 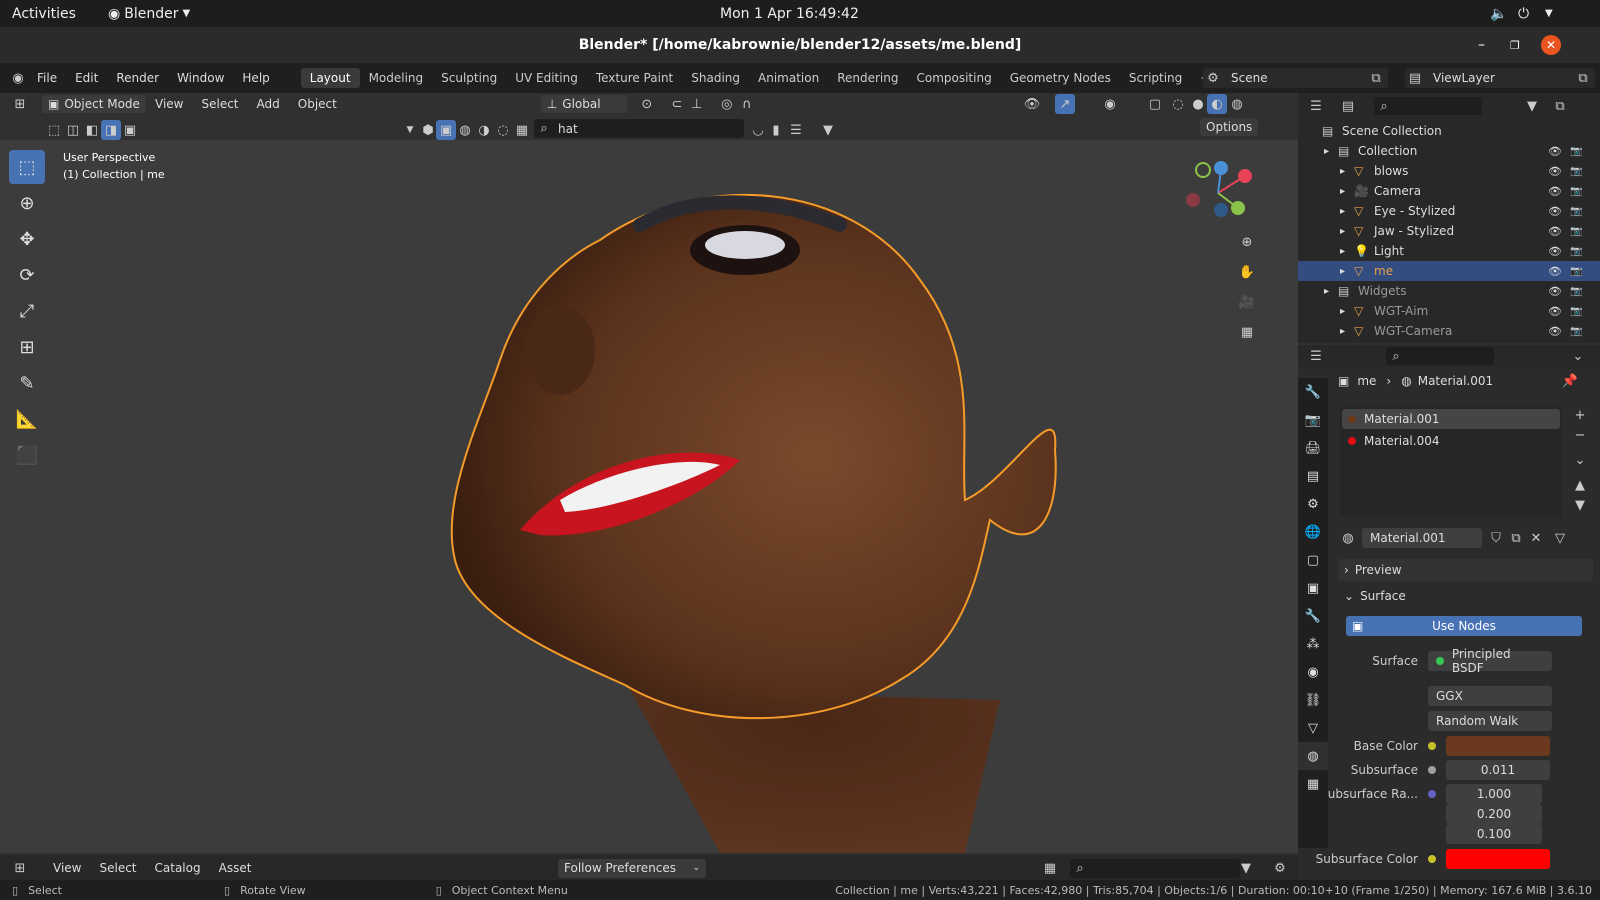 I want to click on base-color-swatch, so click(x=1498, y=746).